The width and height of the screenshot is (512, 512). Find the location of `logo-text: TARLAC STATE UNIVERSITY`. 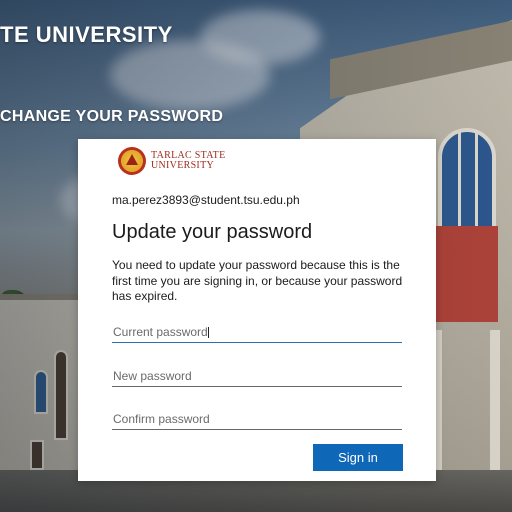

logo-text: TARLAC STATE UNIVERSITY is located at coordinates (188, 161).